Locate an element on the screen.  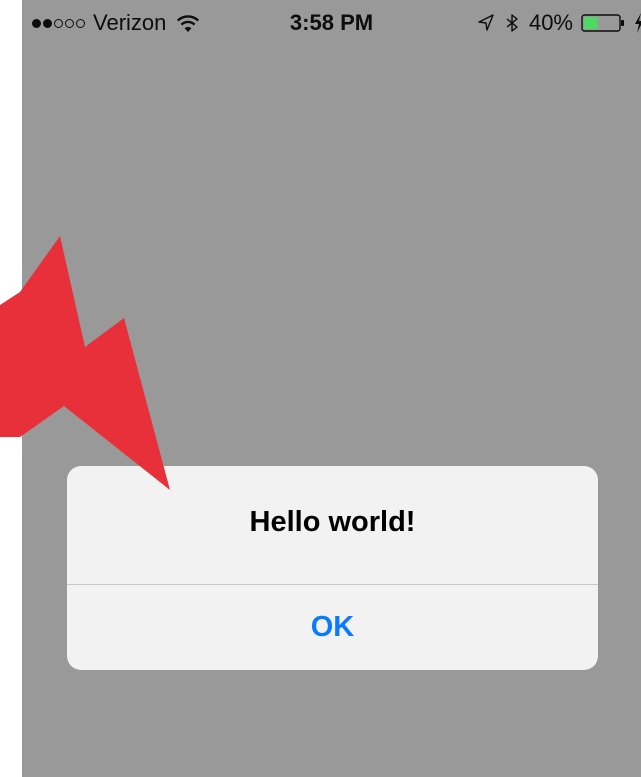
battery-level-fill is located at coordinates (591, 23).